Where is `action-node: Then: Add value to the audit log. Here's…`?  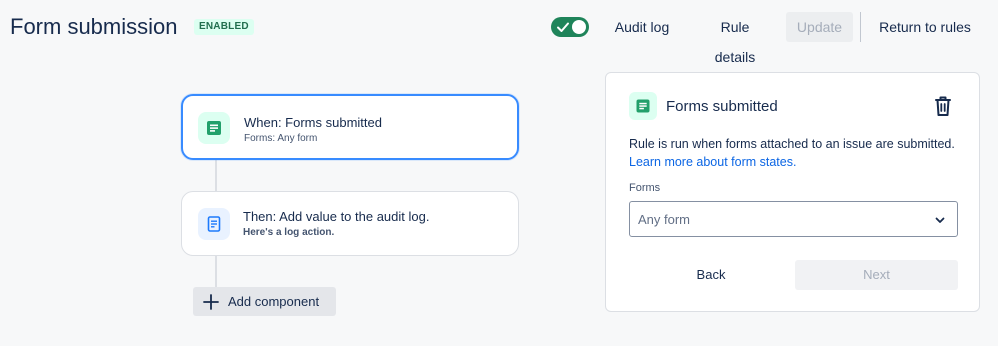
action-node: Then: Add value to the audit log. Here's… is located at coordinates (350, 223).